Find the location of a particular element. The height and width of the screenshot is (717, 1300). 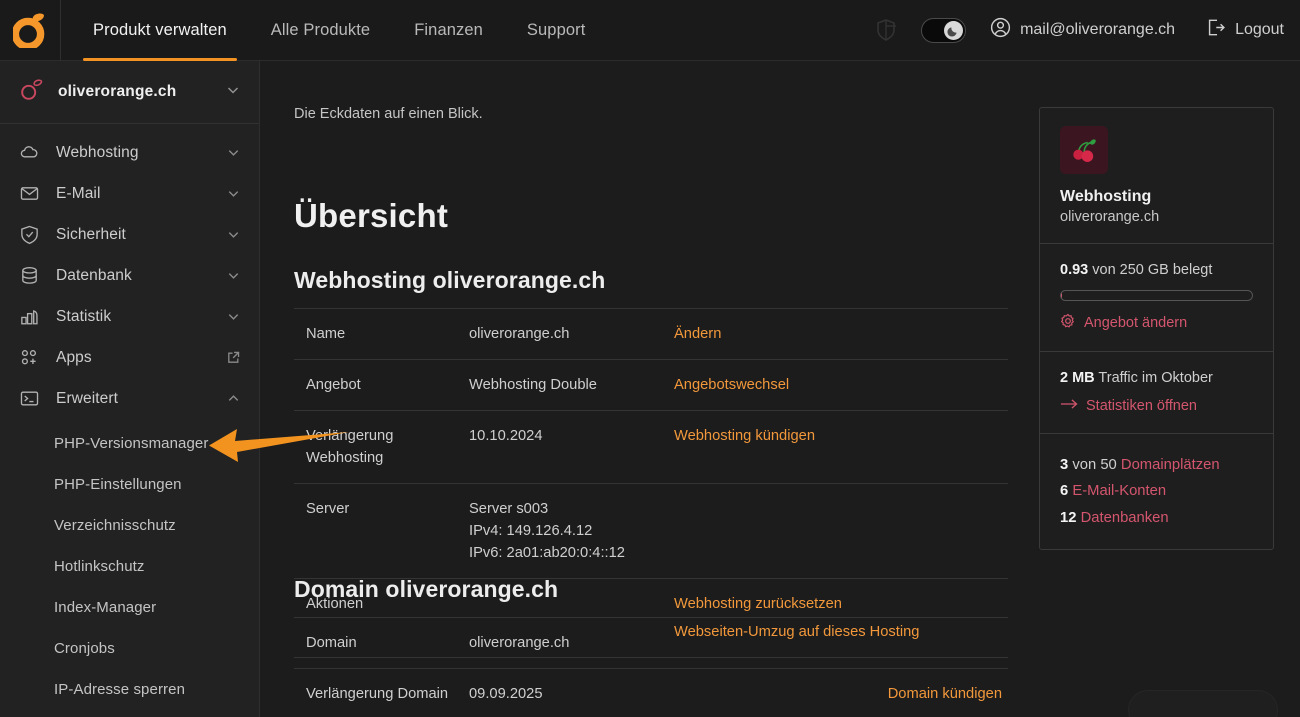

dark-mode-toggle is located at coordinates (944, 30).